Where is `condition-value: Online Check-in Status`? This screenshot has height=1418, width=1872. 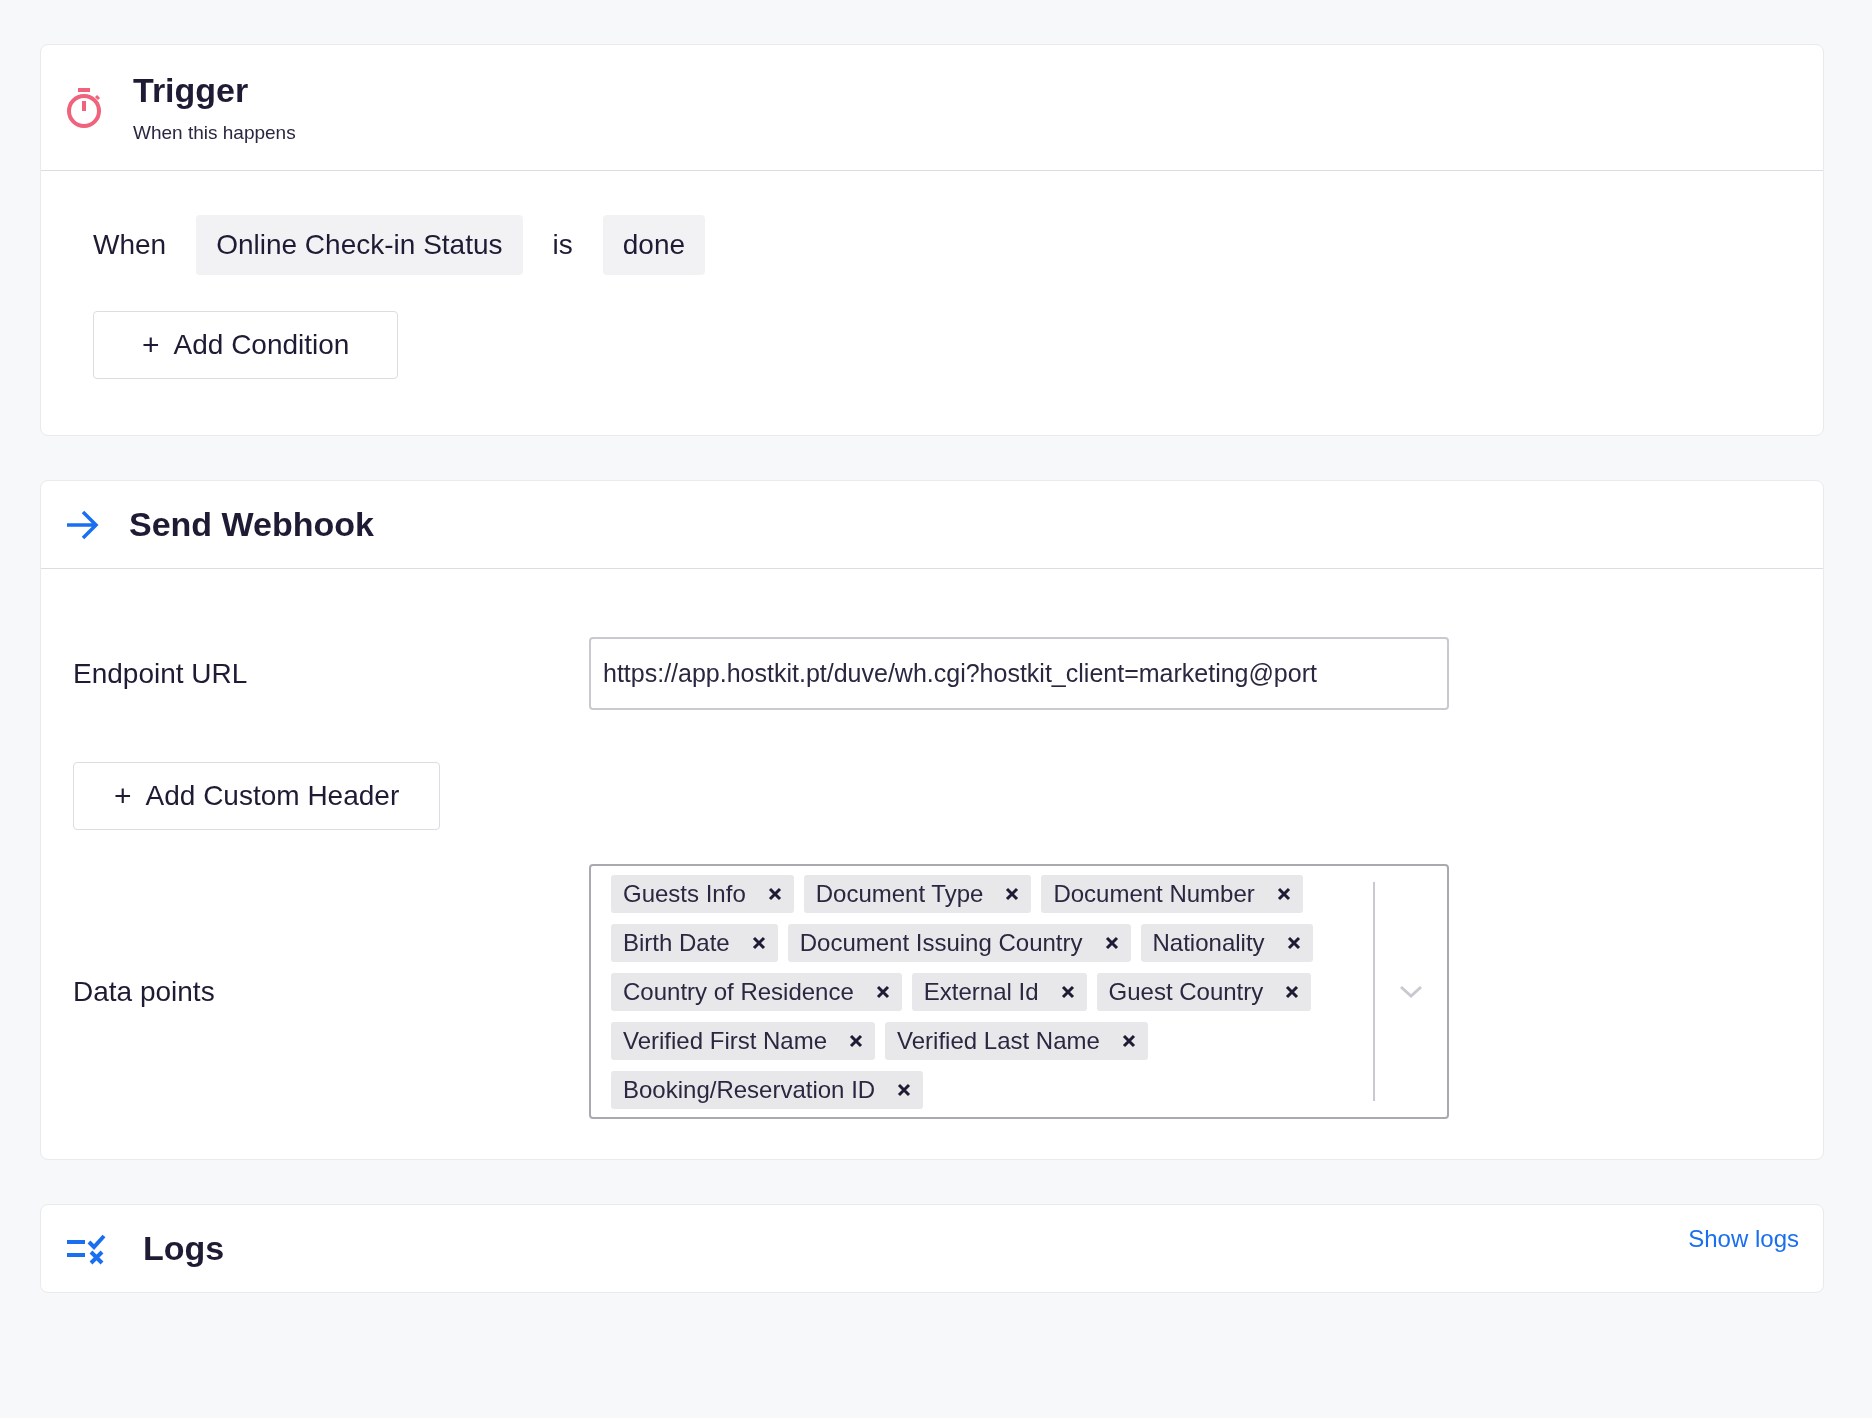 condition-value: Online Check-in Status is located at coordinates (359, 245).